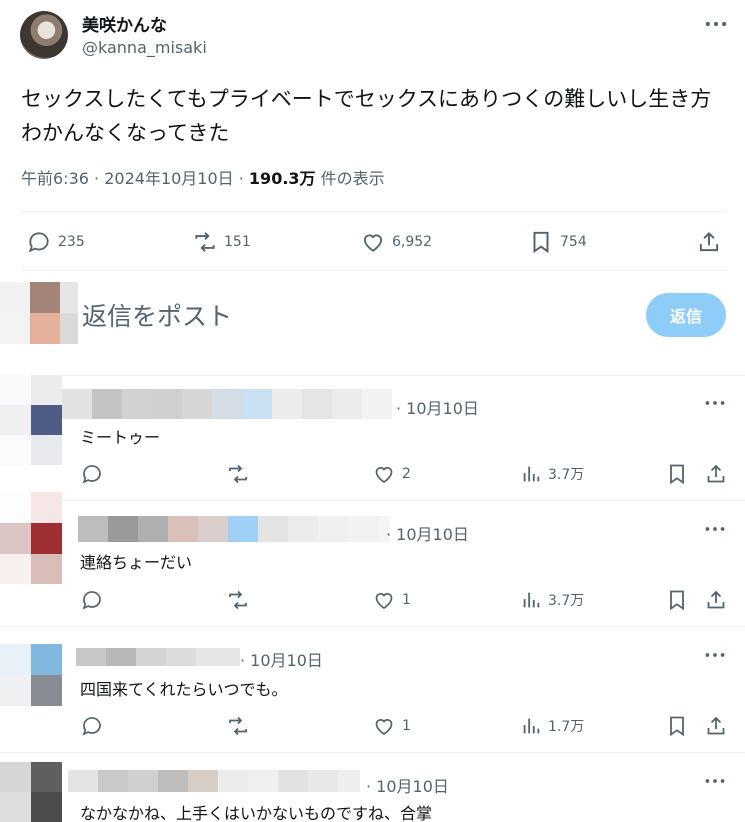 The image size is (745, 822). I want to click on author-name: 美咲かんな, so click(124, 23).